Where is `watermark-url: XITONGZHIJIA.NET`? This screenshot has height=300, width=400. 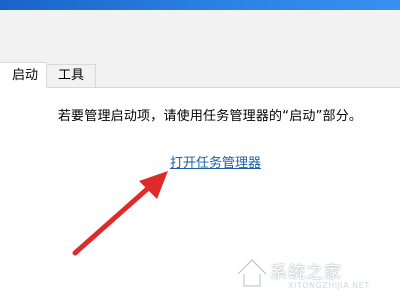 watermark-url: XITONGZHIJIA.NET is located at coordinates (329, 285).